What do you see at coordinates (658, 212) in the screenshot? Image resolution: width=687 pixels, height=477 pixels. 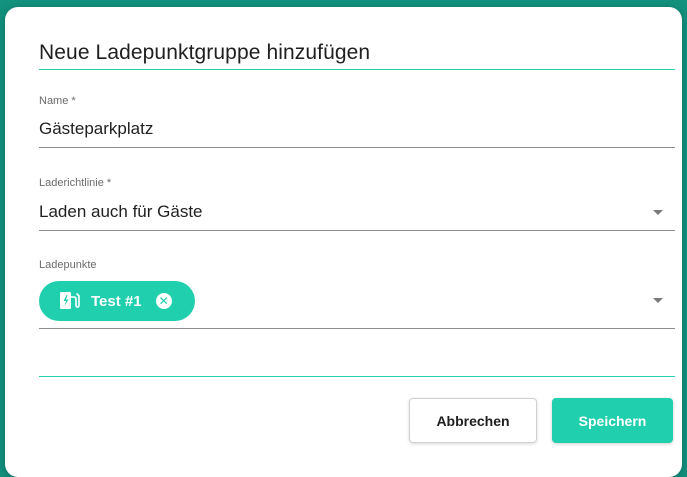 I see `policy-dropdown-icon` at bounding box center [658, 212].